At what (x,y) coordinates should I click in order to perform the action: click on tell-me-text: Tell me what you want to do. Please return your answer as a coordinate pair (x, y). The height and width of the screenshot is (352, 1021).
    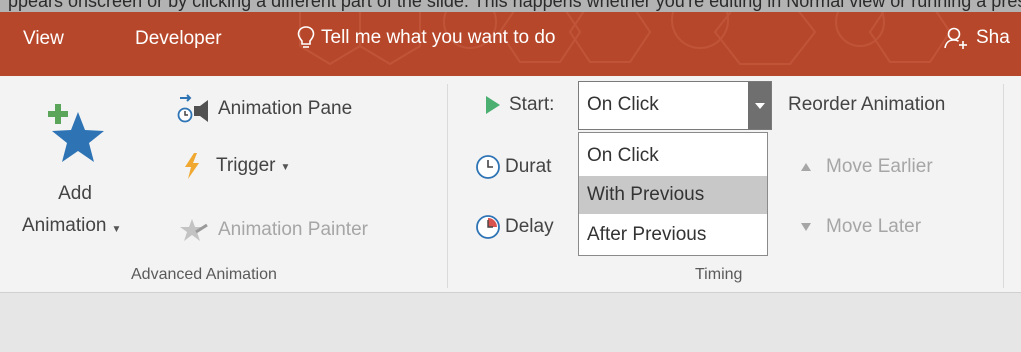
    Looking at the image, I should click on (438, 37).